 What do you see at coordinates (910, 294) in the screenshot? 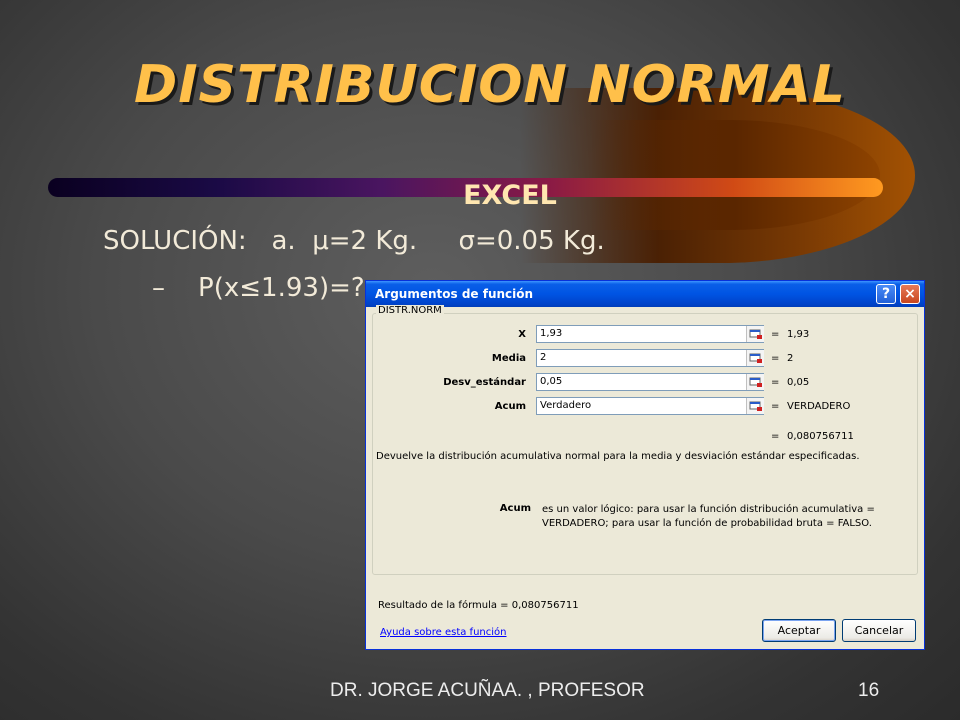
I see `close-icon: ×` at bounding box center [910, 294].